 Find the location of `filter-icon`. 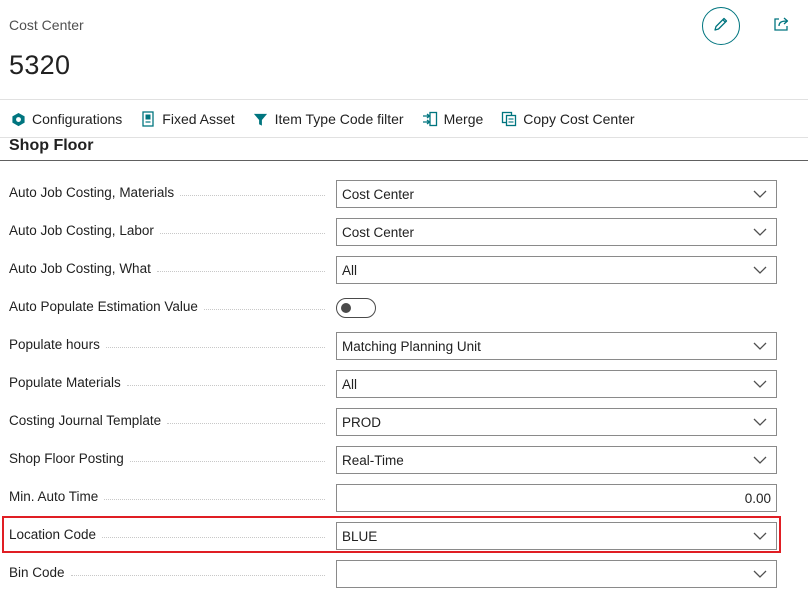

filter-icon is located at coordinates (261, 119).